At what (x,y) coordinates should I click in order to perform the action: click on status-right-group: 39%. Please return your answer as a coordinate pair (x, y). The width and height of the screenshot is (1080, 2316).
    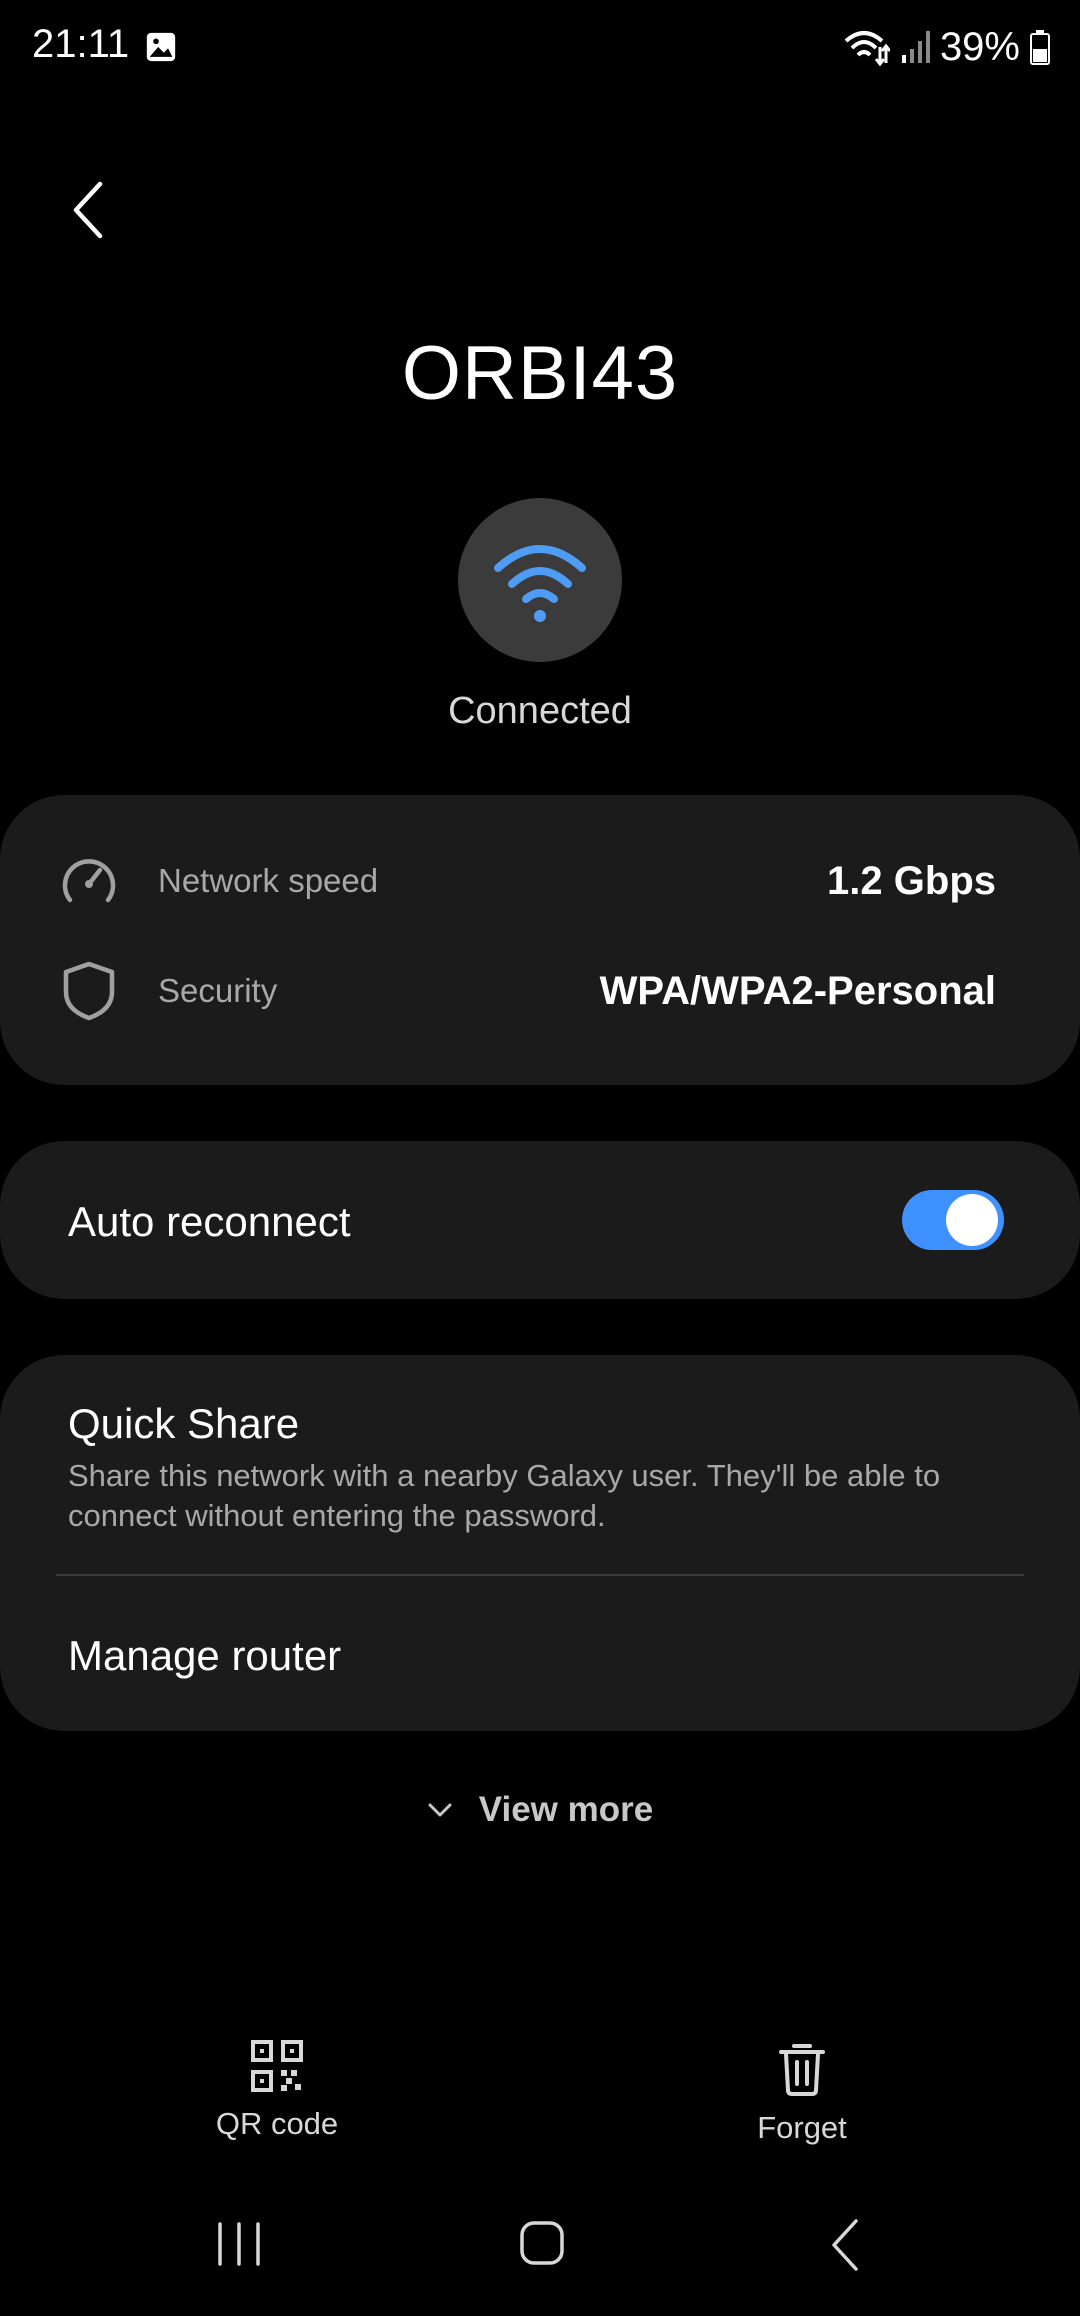
    Looking at the image, I should click on (946, 47).